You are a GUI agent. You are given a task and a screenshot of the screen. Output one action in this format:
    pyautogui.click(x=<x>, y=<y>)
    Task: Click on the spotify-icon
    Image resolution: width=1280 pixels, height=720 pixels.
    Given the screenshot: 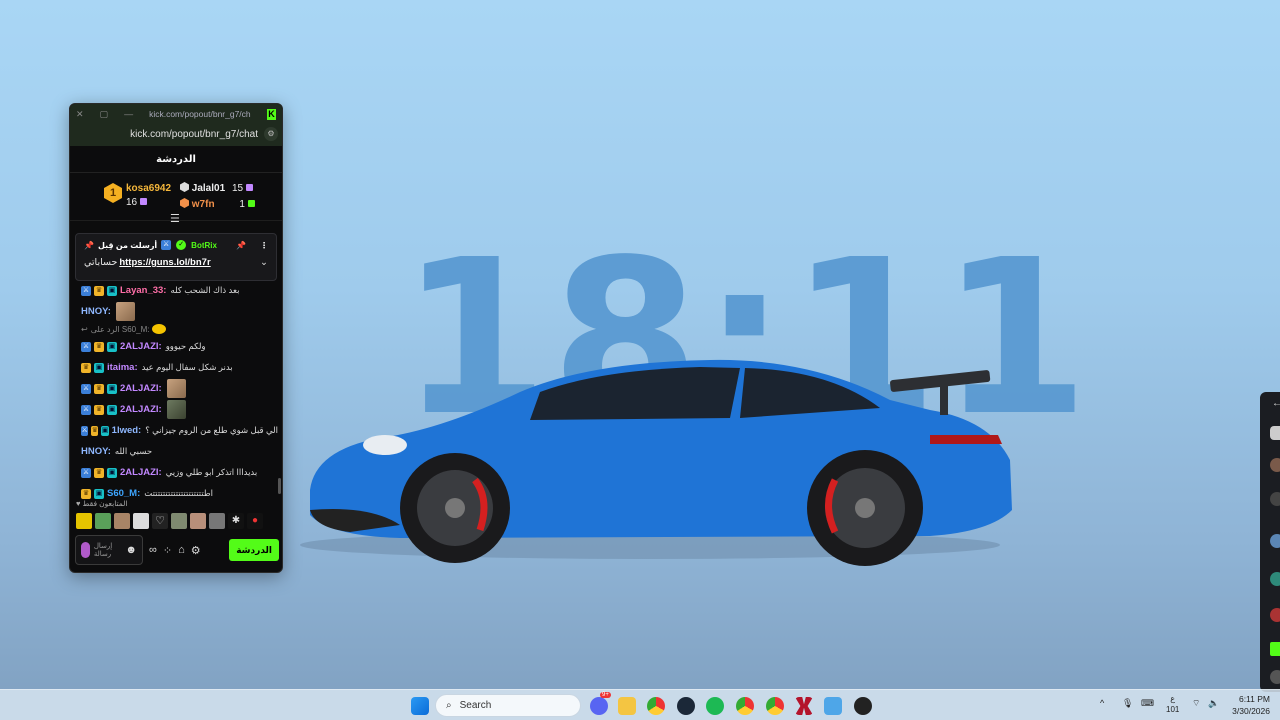 What is the action you would take?
    pyautogui.click(x=715, y=706)
    